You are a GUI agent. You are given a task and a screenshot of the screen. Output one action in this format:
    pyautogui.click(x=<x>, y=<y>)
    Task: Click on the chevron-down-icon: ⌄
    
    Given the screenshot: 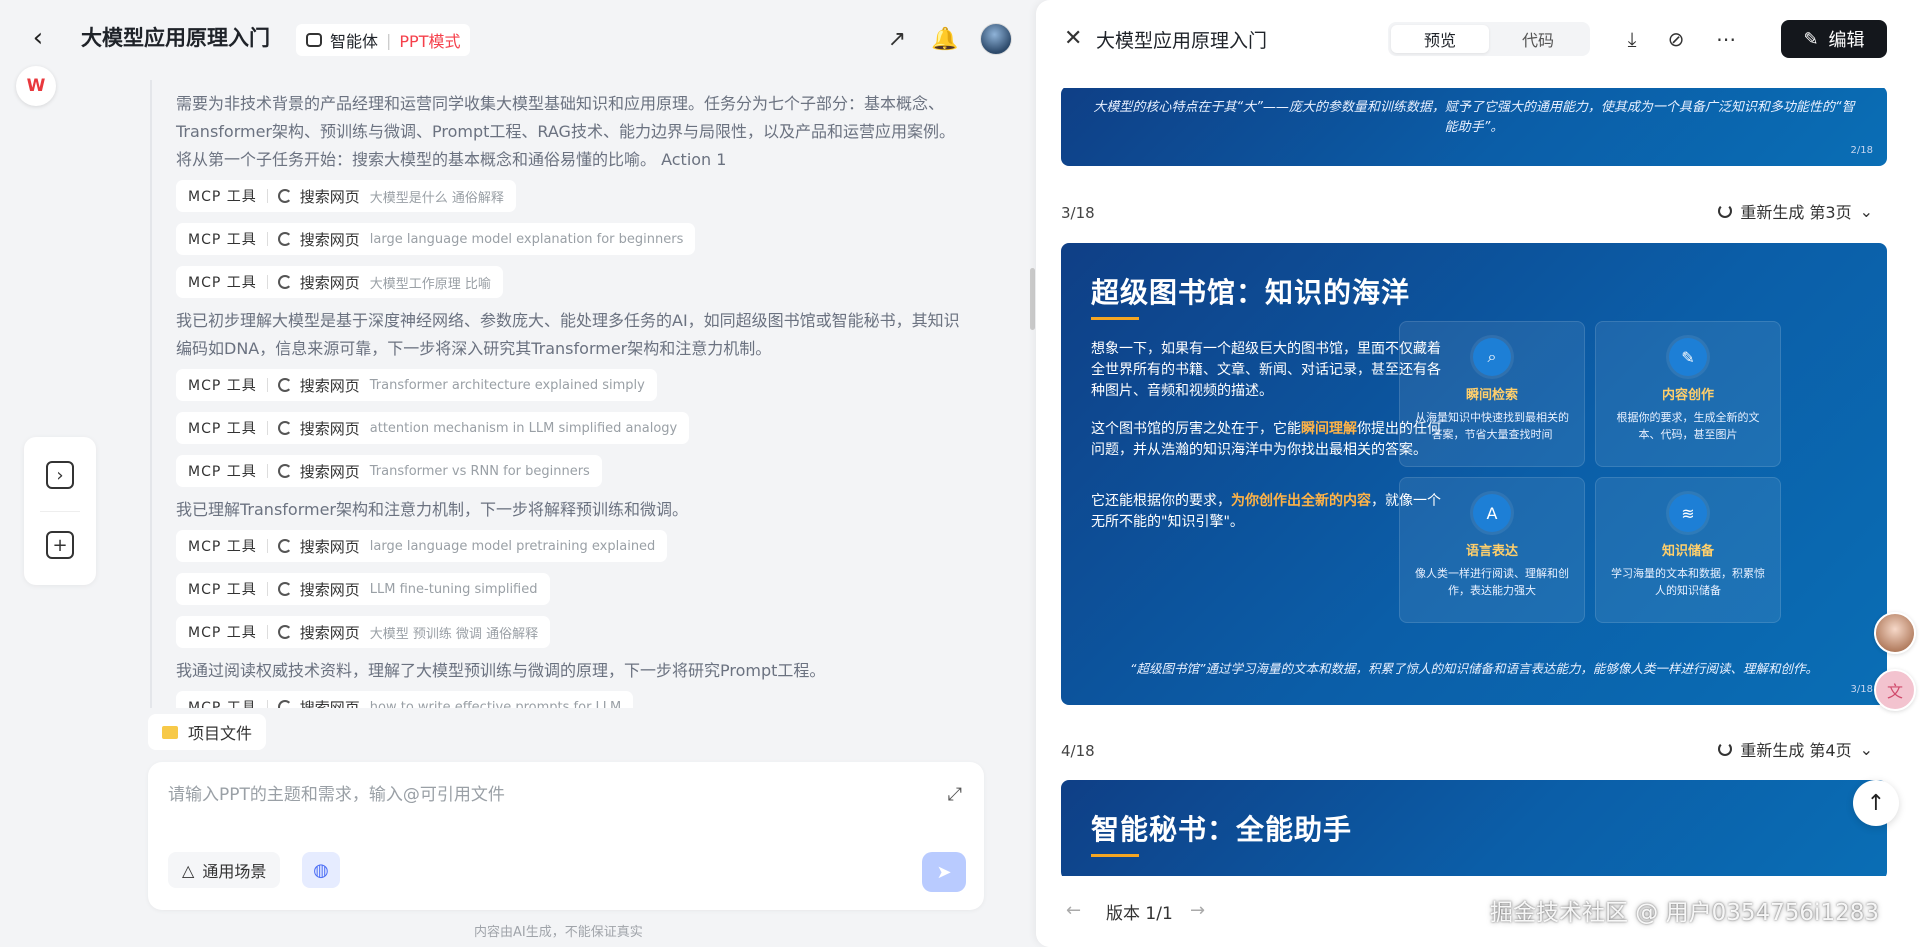 What is the action you would take?
    pyautogui.click(x=1866, y=749)
    